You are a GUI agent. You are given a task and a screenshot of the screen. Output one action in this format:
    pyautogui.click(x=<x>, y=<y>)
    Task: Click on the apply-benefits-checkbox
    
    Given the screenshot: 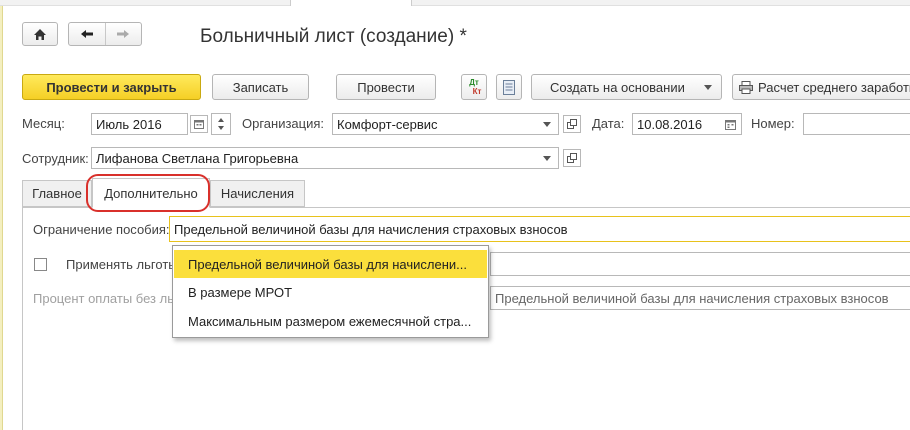 What is the action you would take?
    pyautogui.click(x=40, y=264)
    